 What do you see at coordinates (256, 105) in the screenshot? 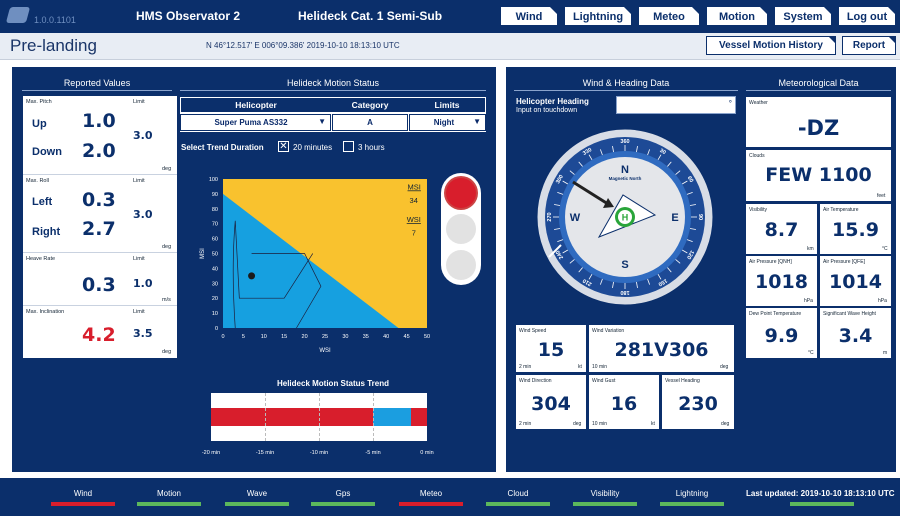
I see `col-helicopter: Helicopter` at bounding box center [256, 105].